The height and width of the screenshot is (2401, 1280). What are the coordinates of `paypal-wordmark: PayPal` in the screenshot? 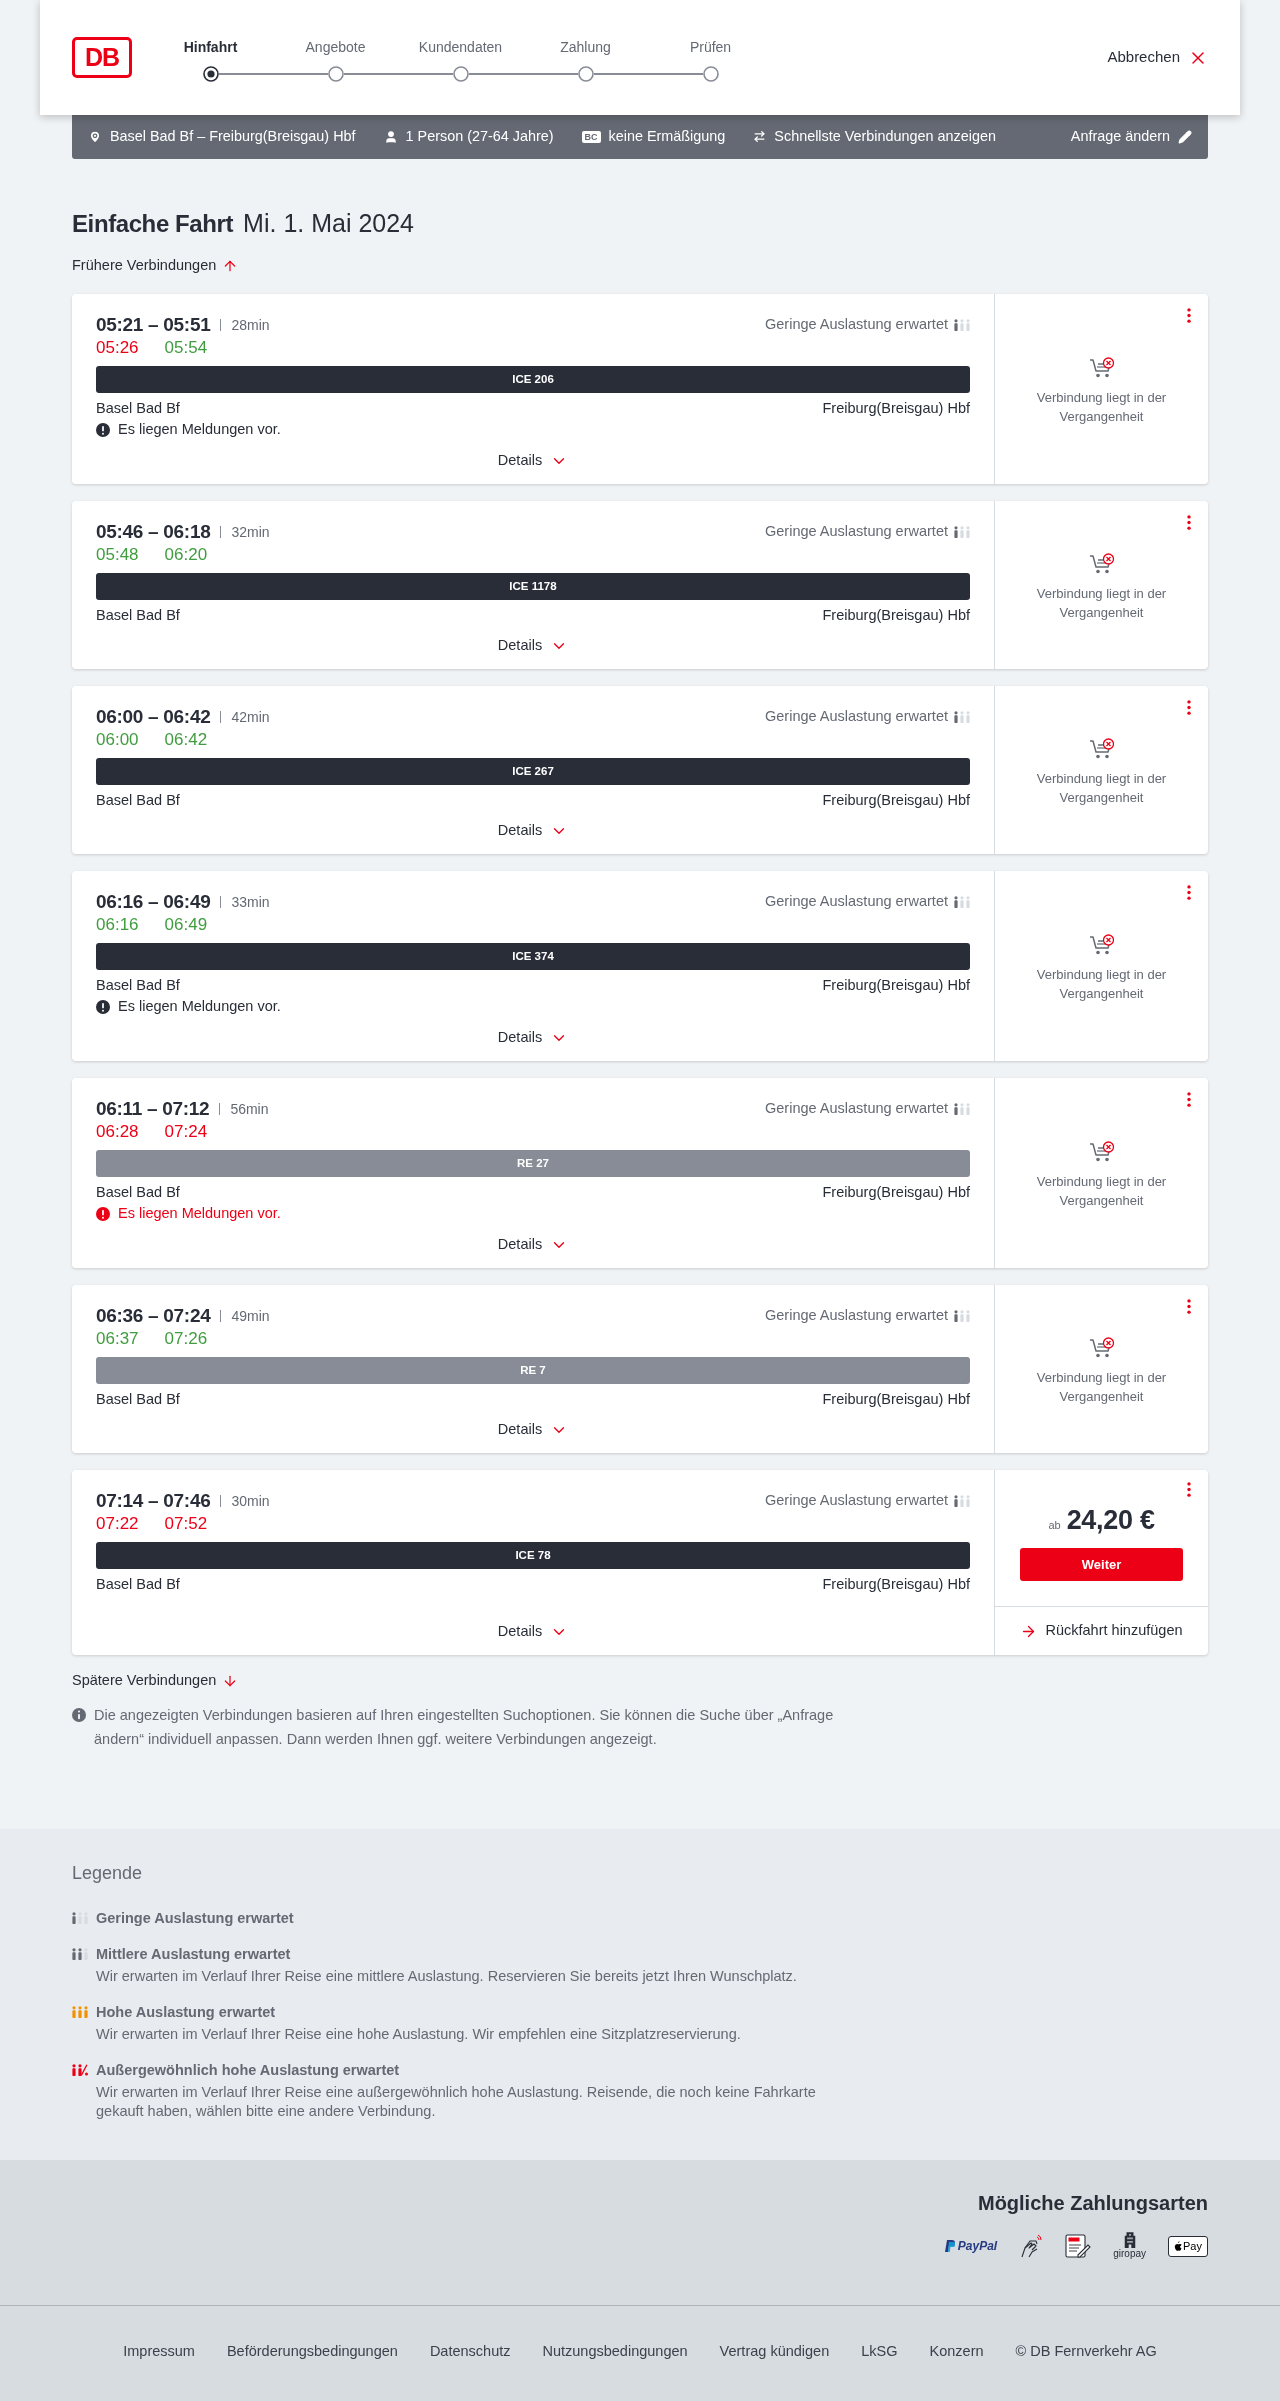 It's located at (977, 2246).